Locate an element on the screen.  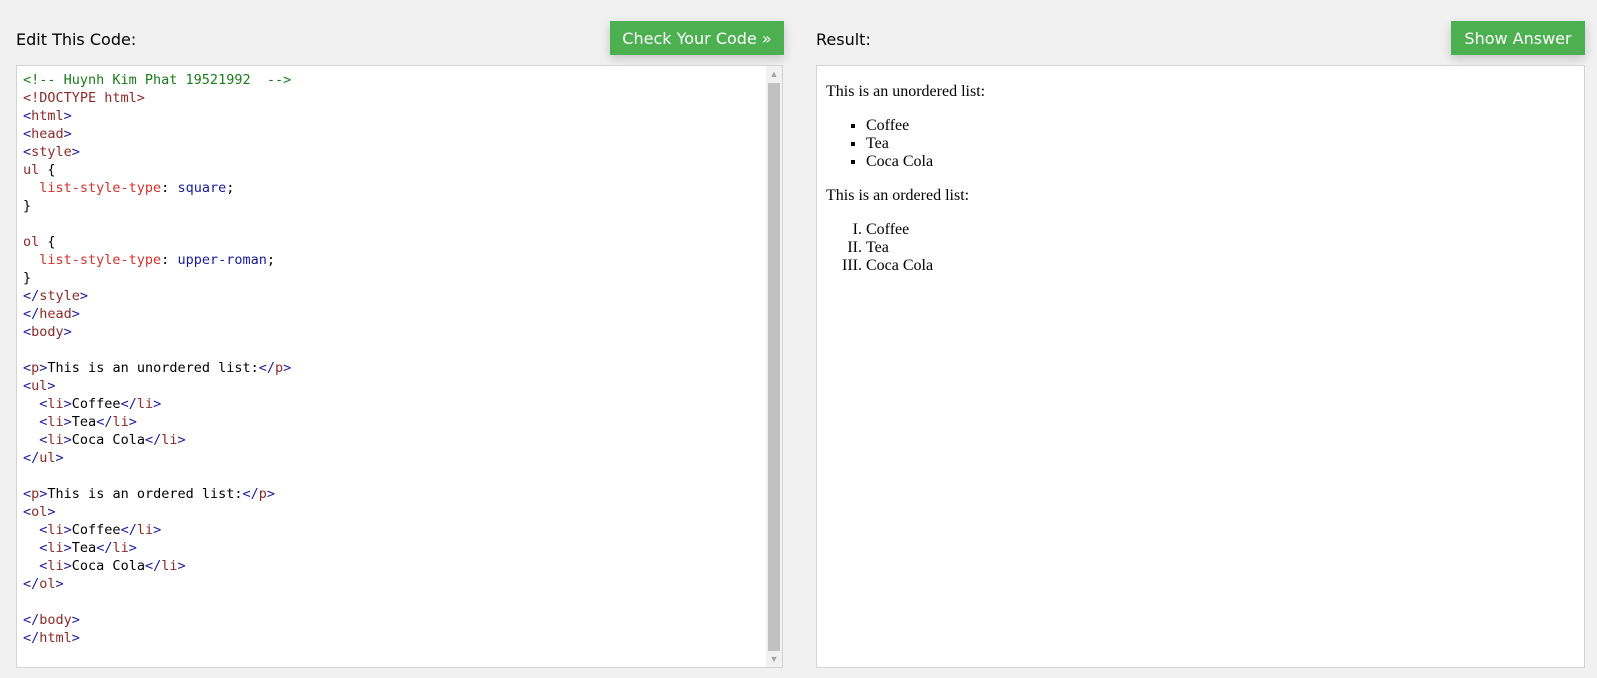
code-line: ol { is located at coordinates (157, 242).